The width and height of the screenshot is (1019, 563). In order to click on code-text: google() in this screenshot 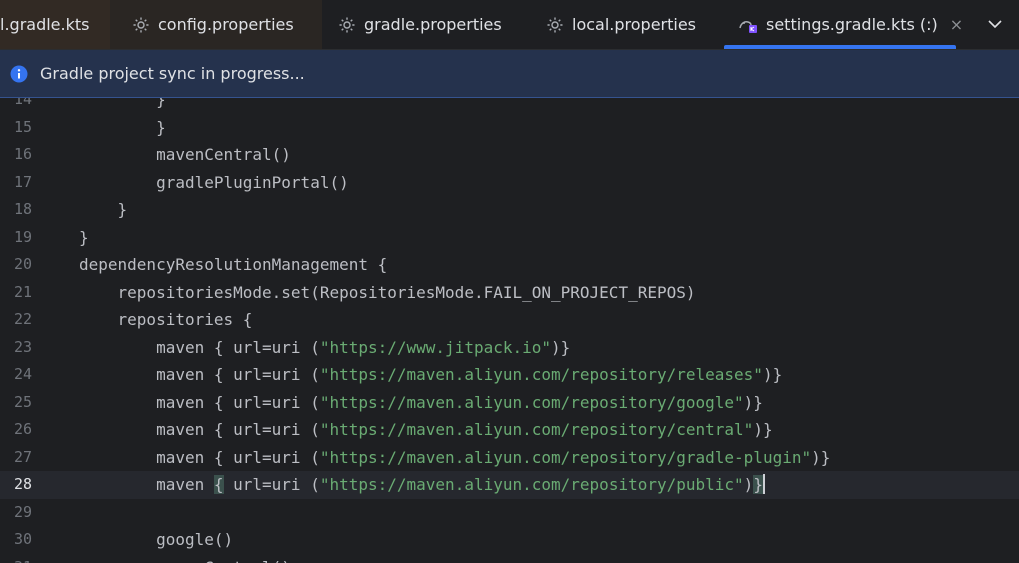, I will do `click(156, 540)`.